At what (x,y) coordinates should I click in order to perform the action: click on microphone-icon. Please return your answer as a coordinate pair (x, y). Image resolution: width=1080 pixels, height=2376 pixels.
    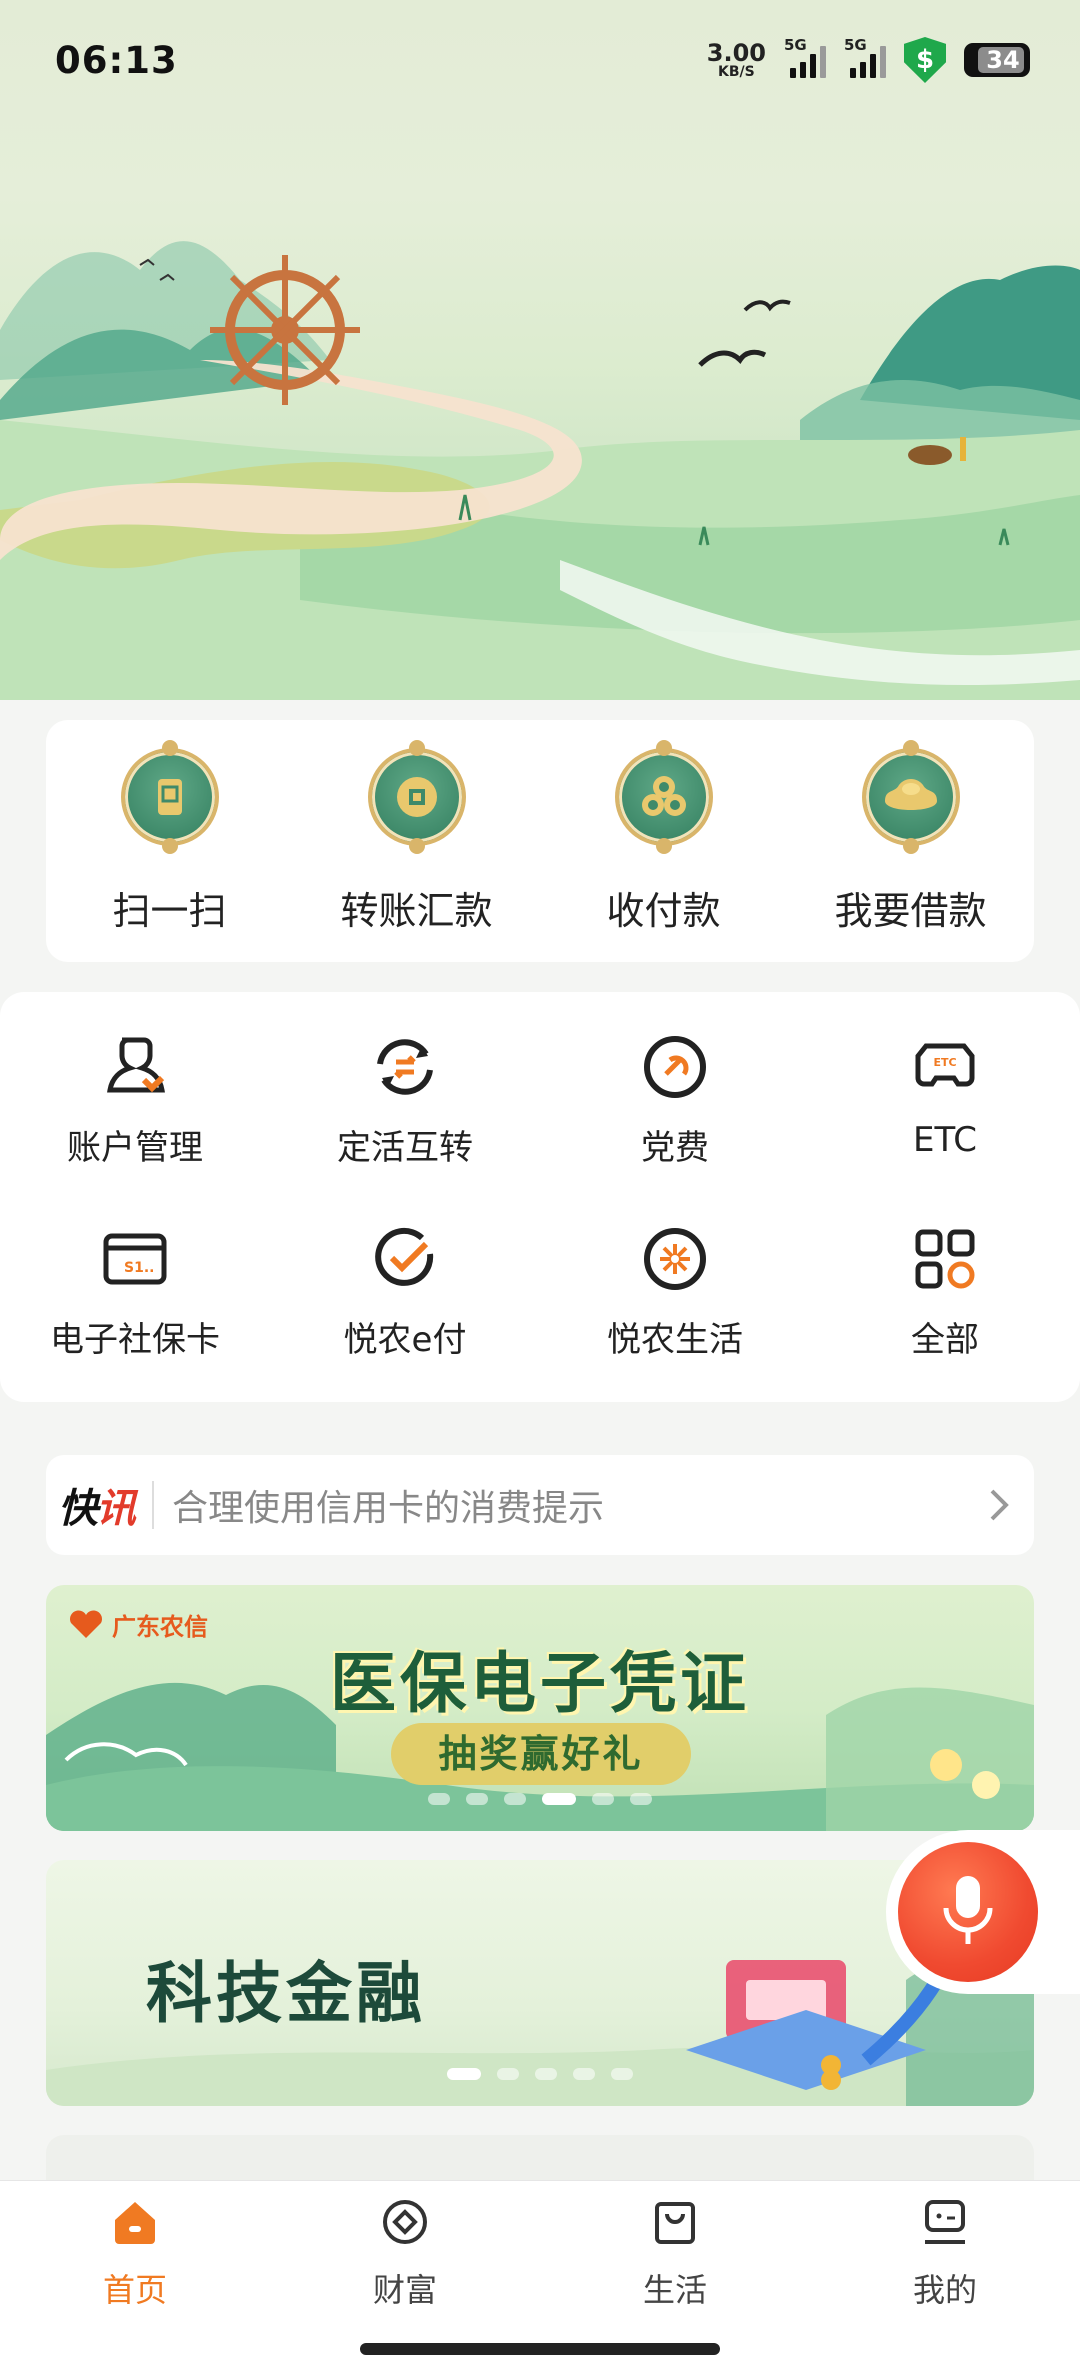
    Looking at the image, I should click on (968, 1912).